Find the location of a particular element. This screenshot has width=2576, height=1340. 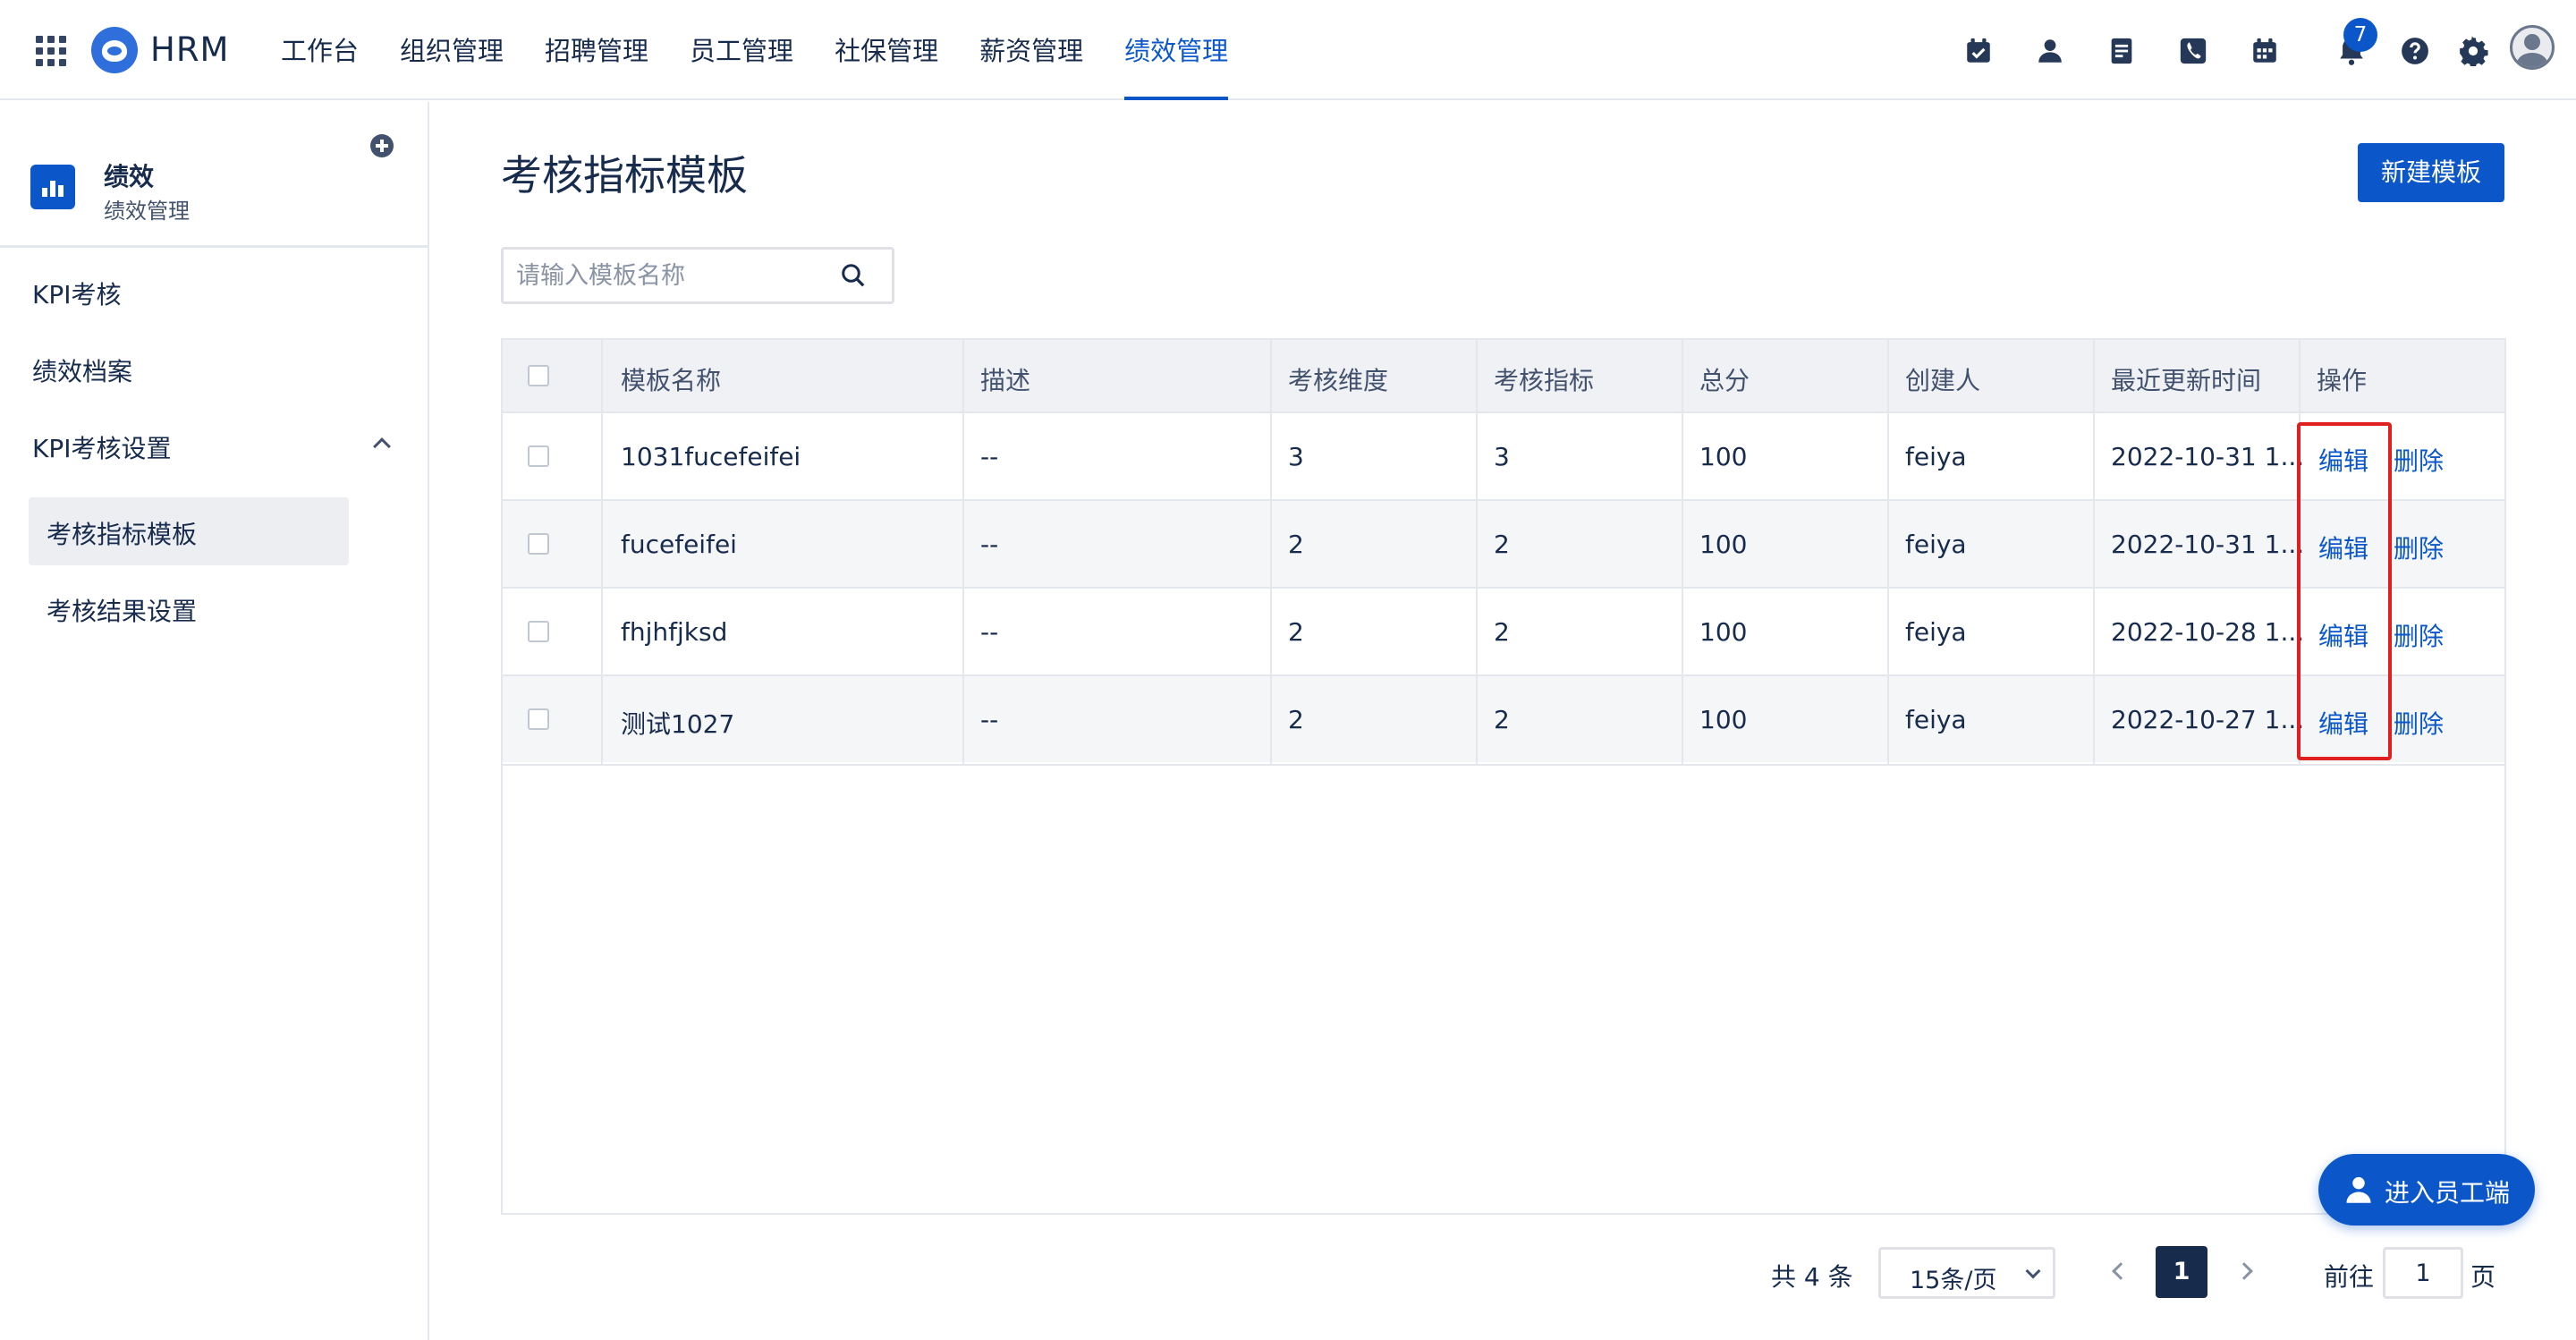

sidebar-item-kpi: KPI考核 is located at coordinates (77, 293).